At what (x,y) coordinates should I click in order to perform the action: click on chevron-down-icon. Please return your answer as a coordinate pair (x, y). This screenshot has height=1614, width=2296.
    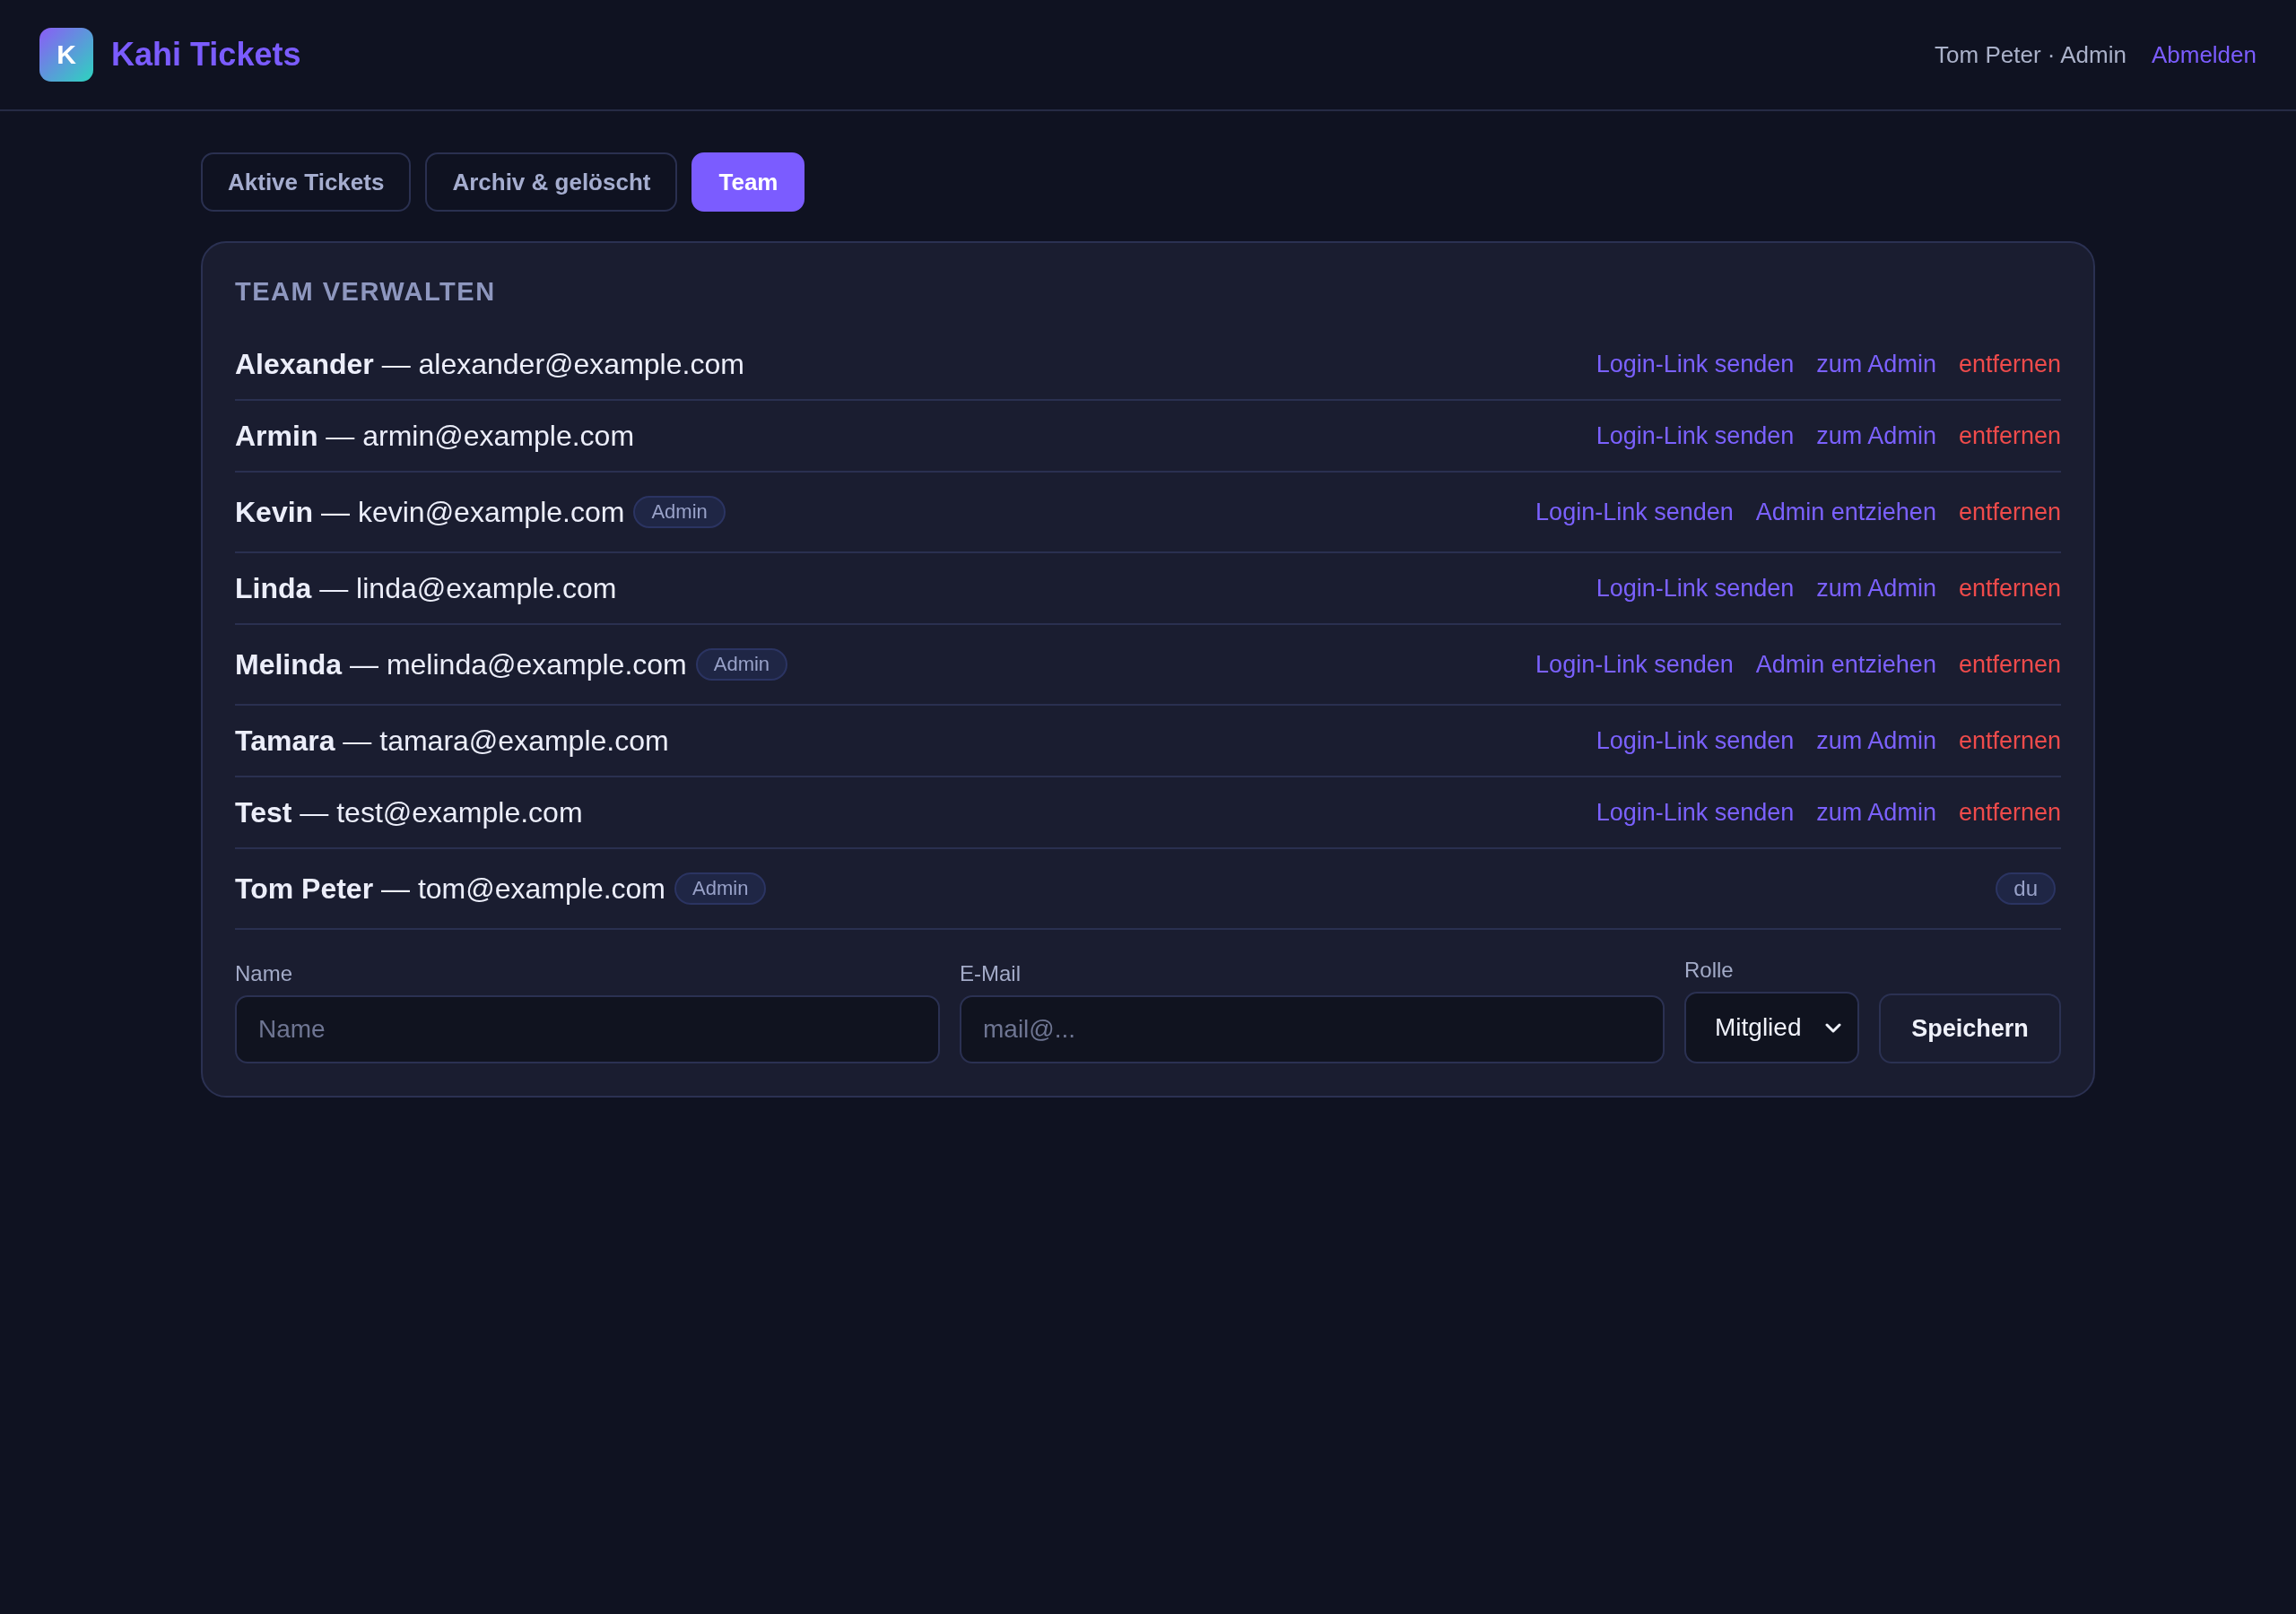
    Looking at the image, I should click on (1833, 1027).